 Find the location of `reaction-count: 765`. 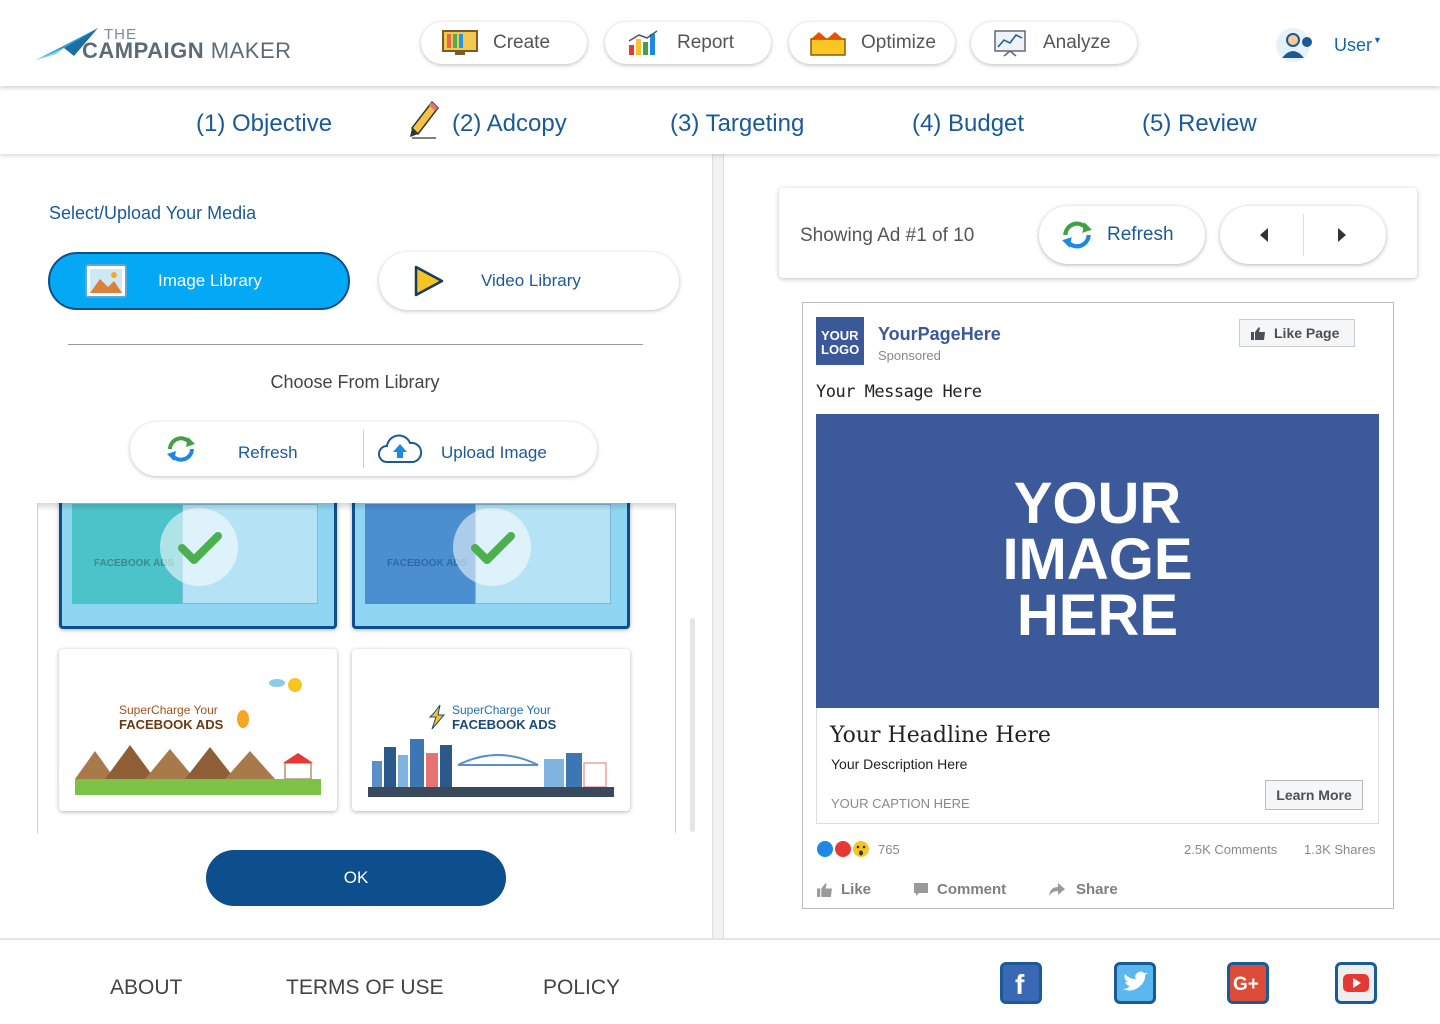

reaction-count: 765 is located at coordinates (889, 849).